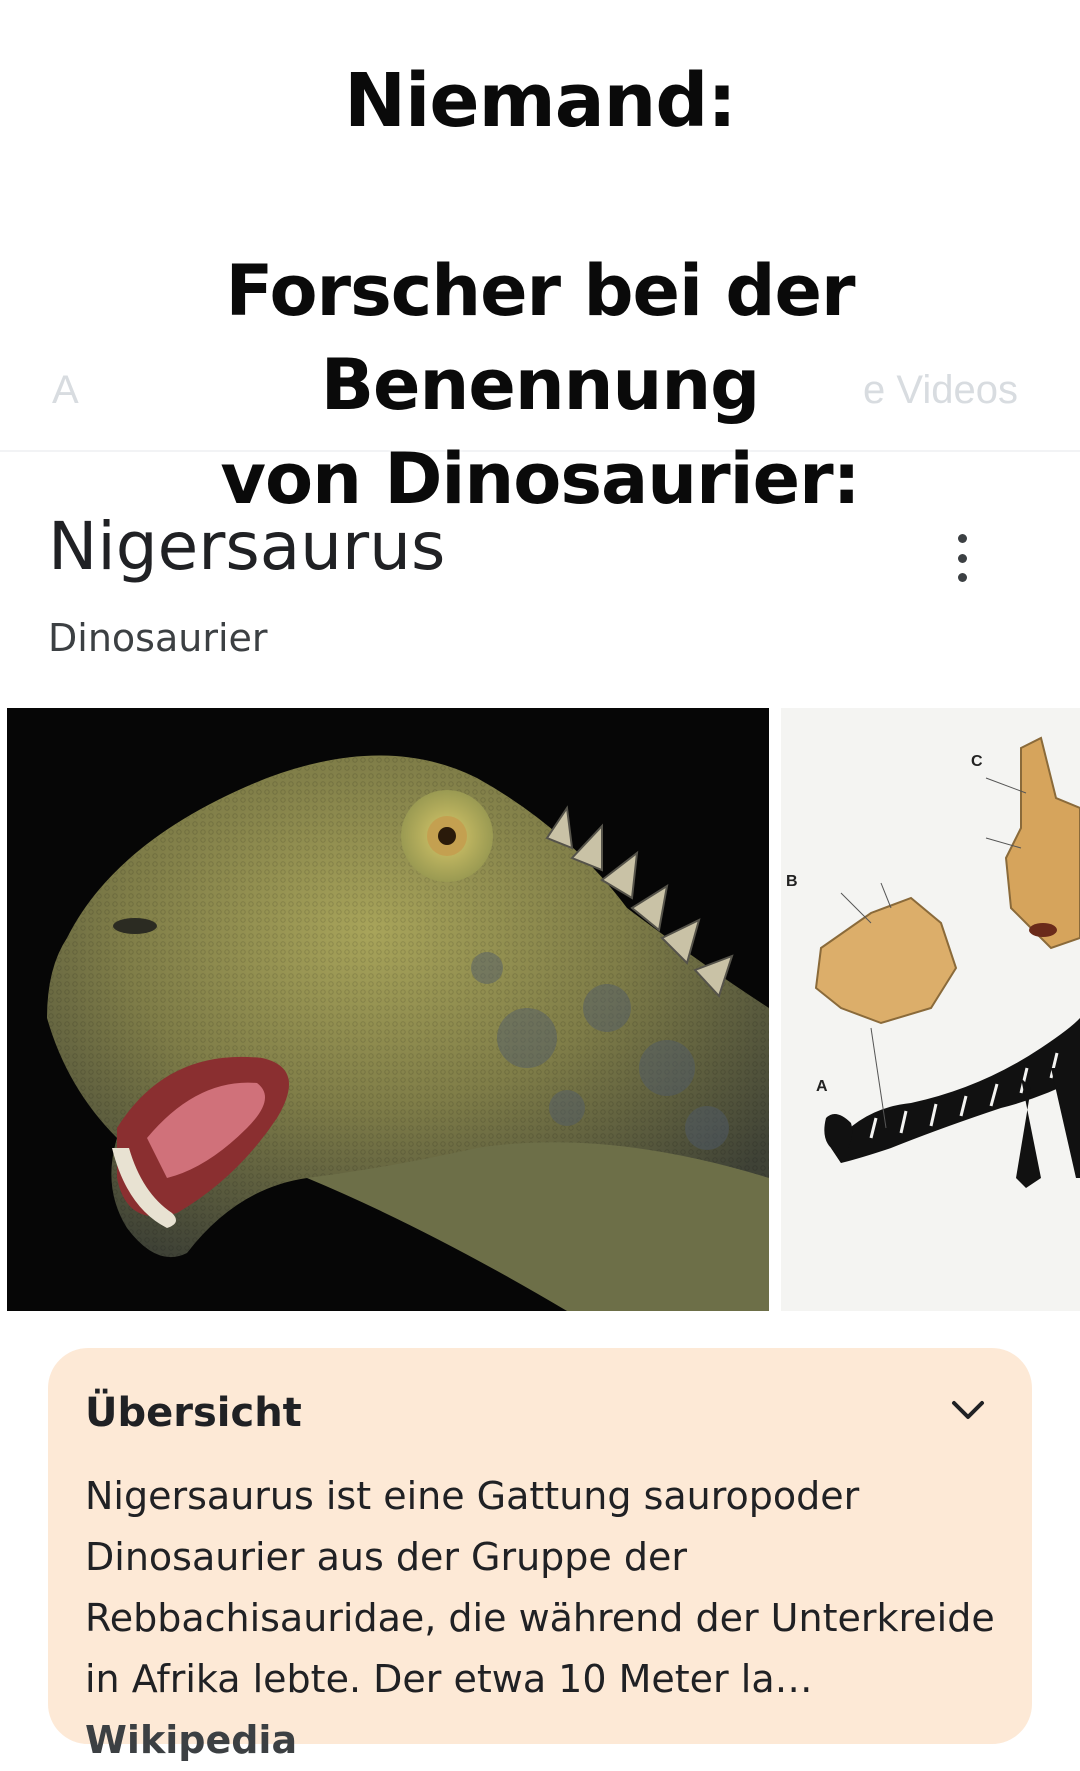  Describe the element at coordinates (977, 761) in the screenshot. I see `diagram-label-c: C` at that location.